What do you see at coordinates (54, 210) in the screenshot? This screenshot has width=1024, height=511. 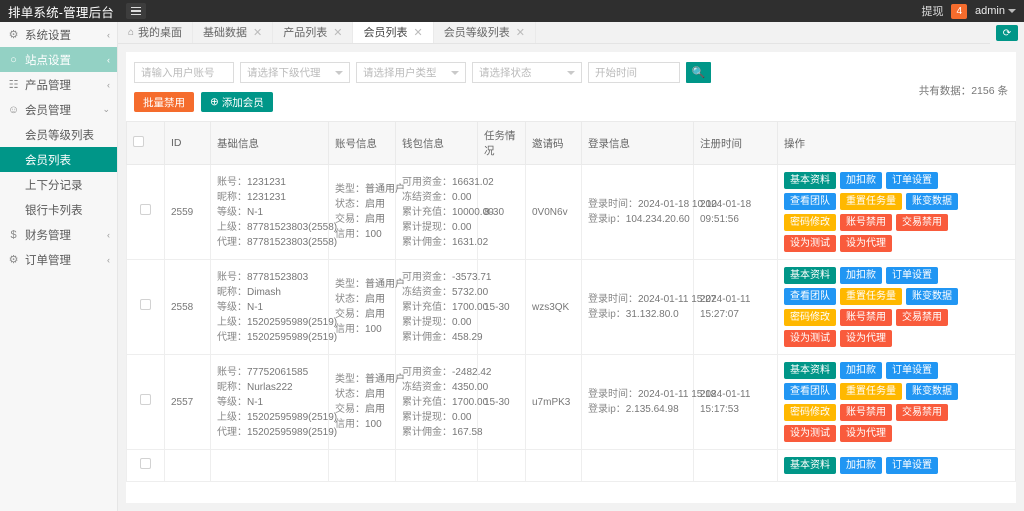 I see `sidebar-item-label: 银行卡列表` at bounding box center [54, 210].